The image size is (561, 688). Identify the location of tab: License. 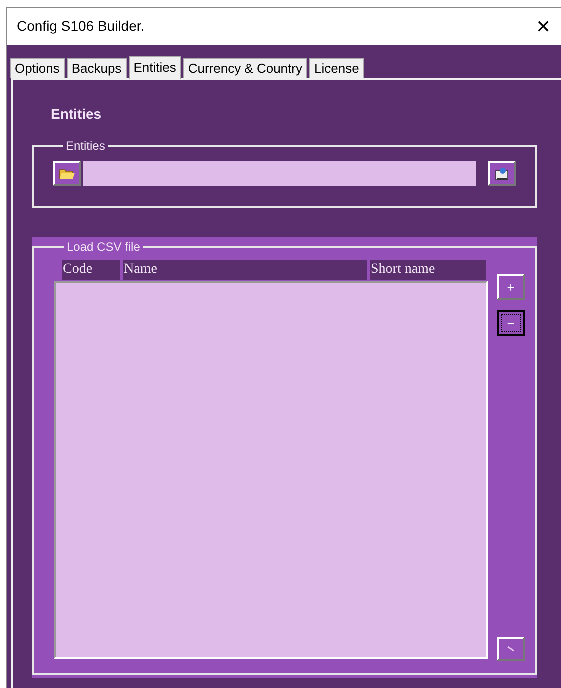
(336, 68).